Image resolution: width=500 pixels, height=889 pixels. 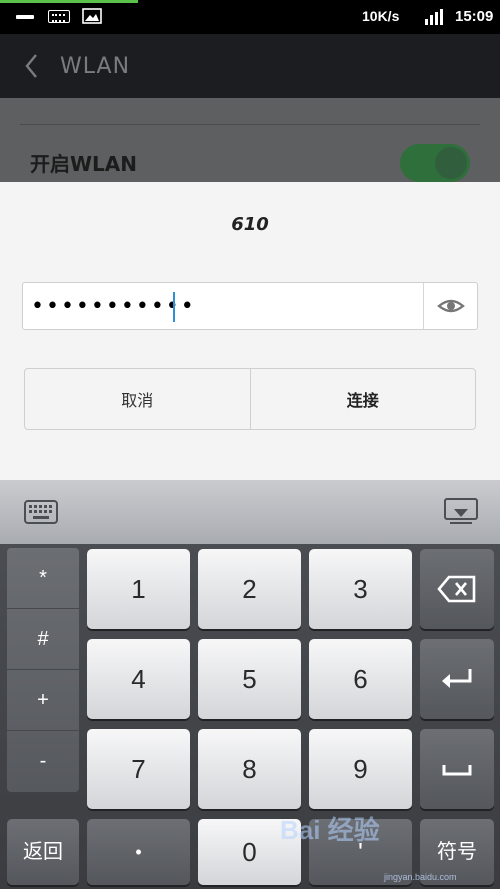 What do you see at coordinates (249, 589) in the screenshot?
I see `key-2: 2` at bounding box center [249, 589].